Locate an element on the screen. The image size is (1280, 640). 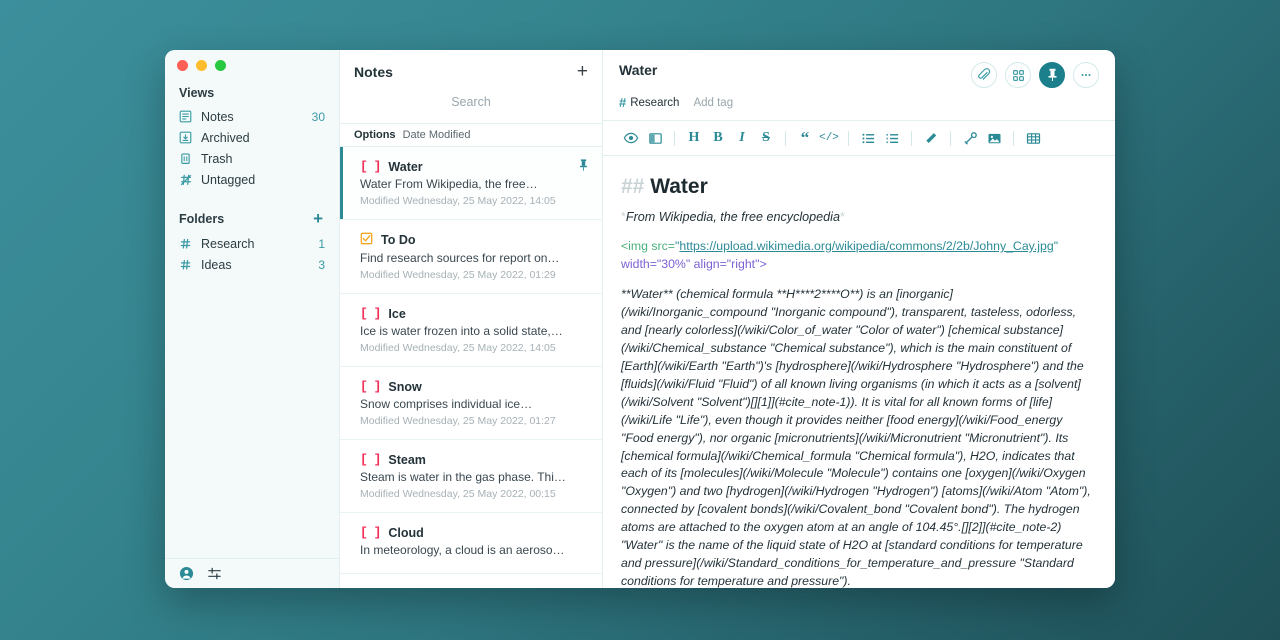
sidebar-item-archived: Archived is located at coordinates (252, 137).